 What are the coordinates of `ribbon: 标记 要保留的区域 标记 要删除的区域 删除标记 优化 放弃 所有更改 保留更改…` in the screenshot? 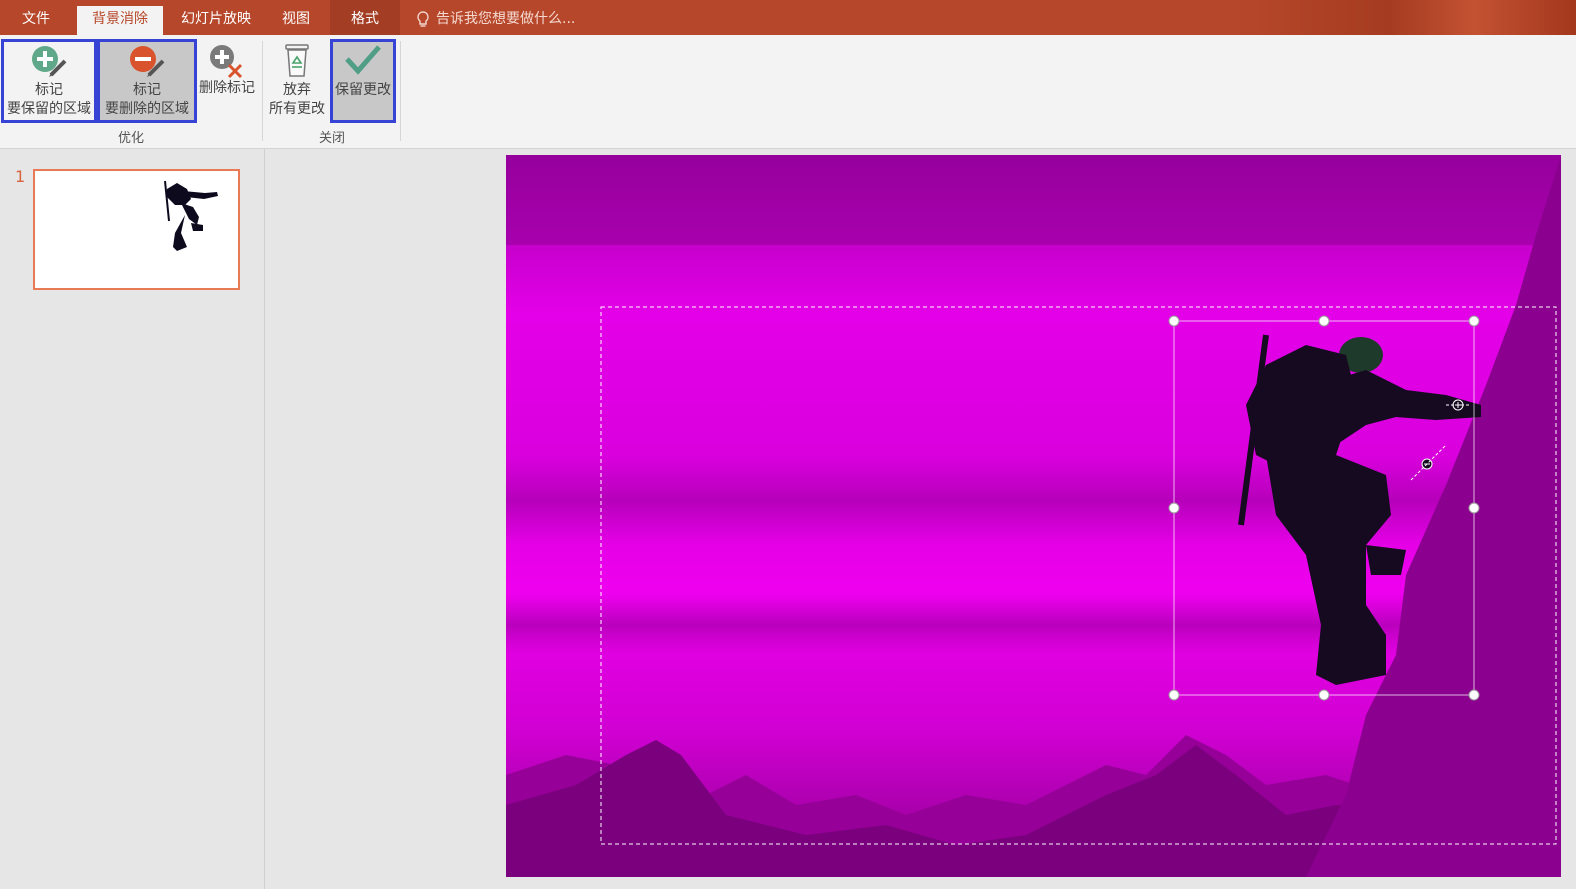 It's located at (788, 92).